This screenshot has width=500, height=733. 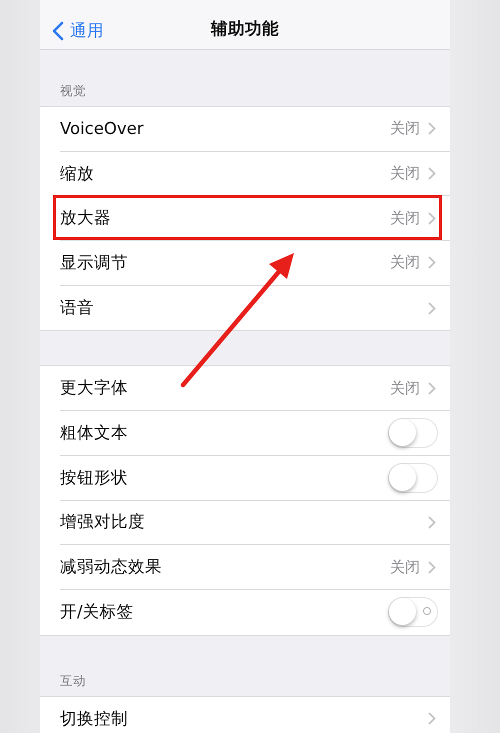 I want to click on row-label: 减弱动态效果, so click(x=111, y=567).